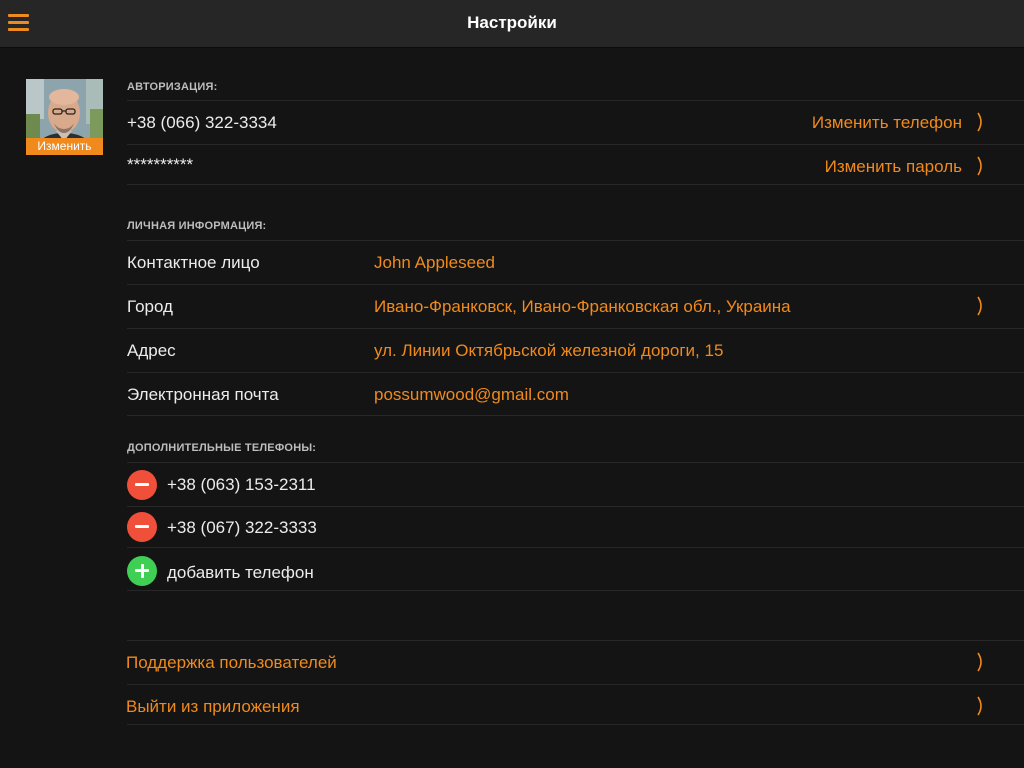 The width and height of the screenshot is (1024, 768). Describe the element at coordinates (887, 123) in the screenshot. I see `change-phone-link: Изменить телефон` at that location.